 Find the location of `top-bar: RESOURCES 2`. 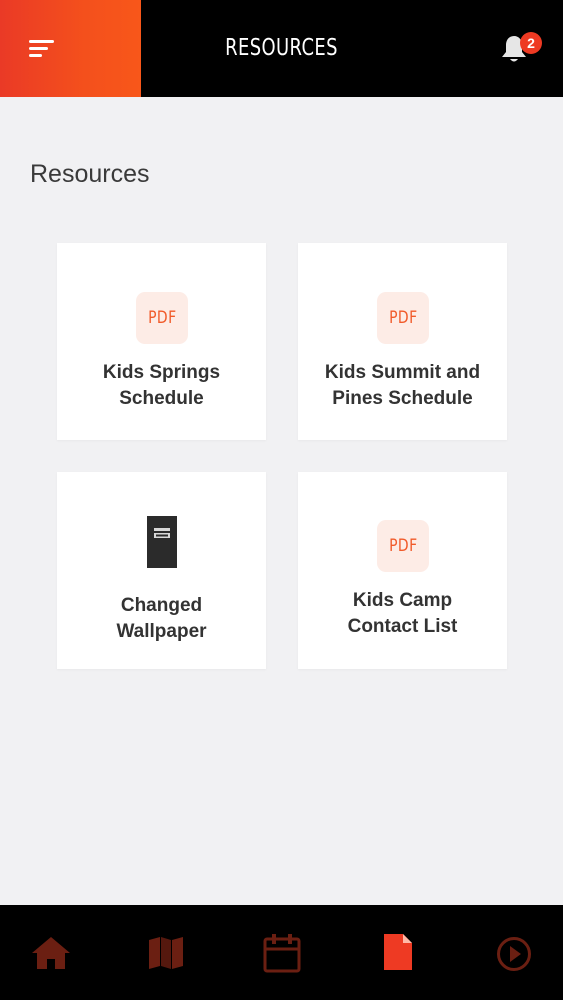

top-bar: RESOURCES 2 is located at coordinates (281, 48).